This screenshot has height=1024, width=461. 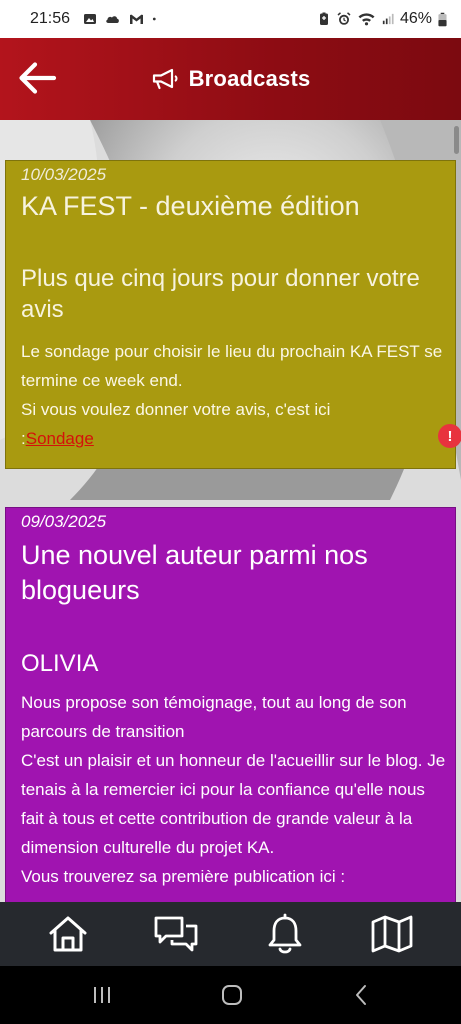 What do you see at coordinates (60, 663) in the screenshot?
I see `broadcast-subtitle: OLIVIA` at bounding box center [60, 663].